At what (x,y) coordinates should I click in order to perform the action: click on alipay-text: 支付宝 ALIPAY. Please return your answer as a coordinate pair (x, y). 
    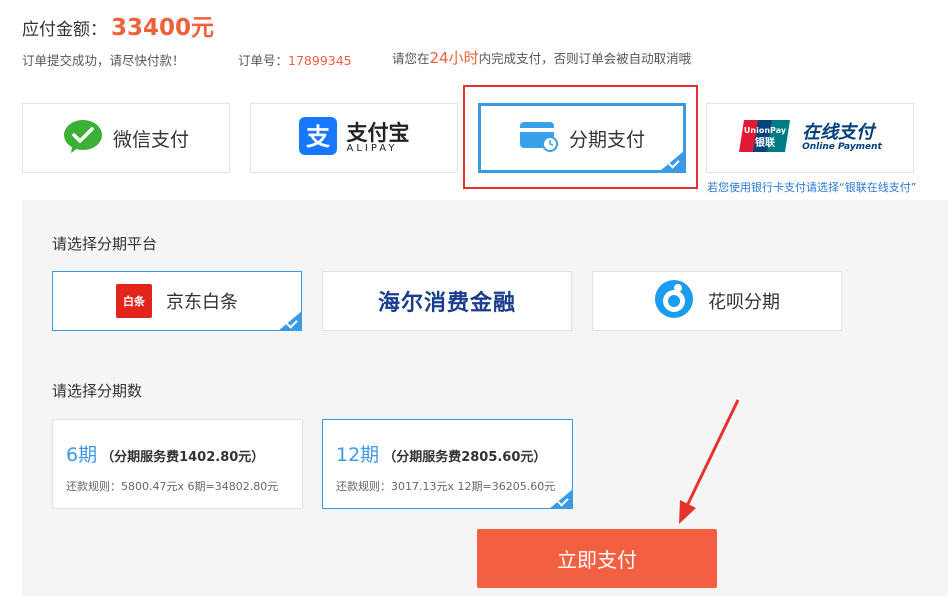
    Looking at the image, I should click on (378, 138).